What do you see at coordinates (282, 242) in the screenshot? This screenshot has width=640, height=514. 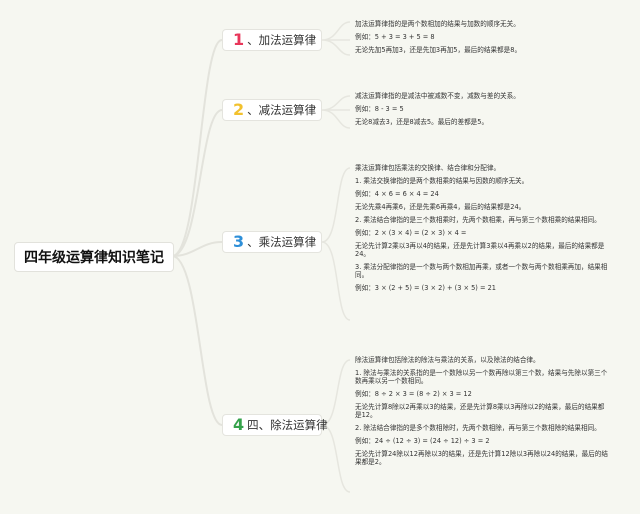 I see `branch-label: 、乘法运算律` at bounding box center [282, 242].